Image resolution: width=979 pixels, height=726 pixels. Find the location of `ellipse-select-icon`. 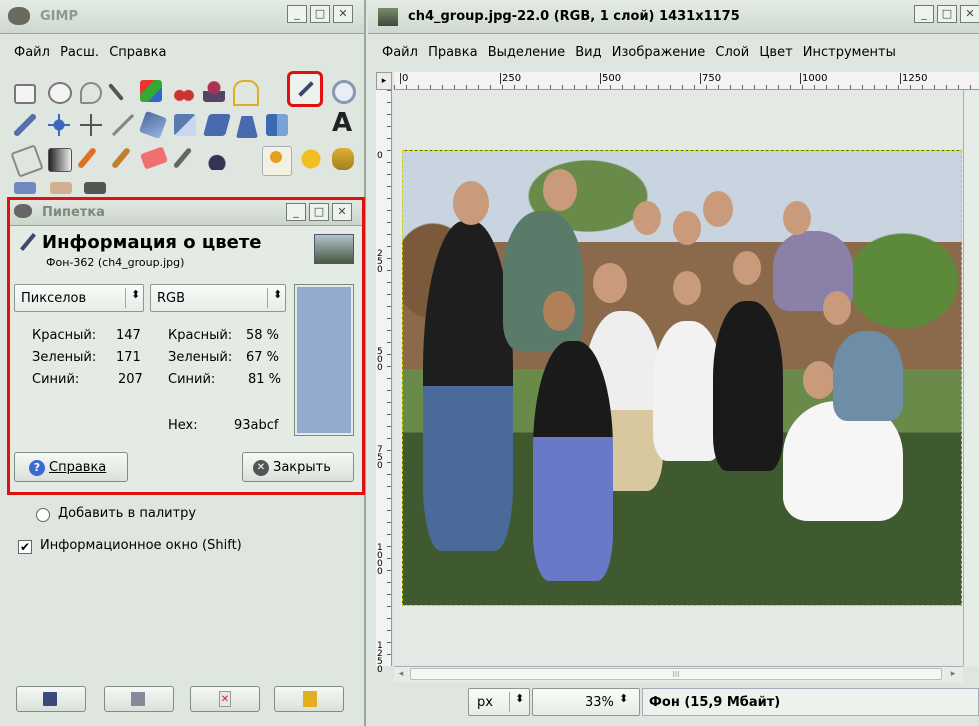

ellipse-select-icon is located at coordinates (60, 93).